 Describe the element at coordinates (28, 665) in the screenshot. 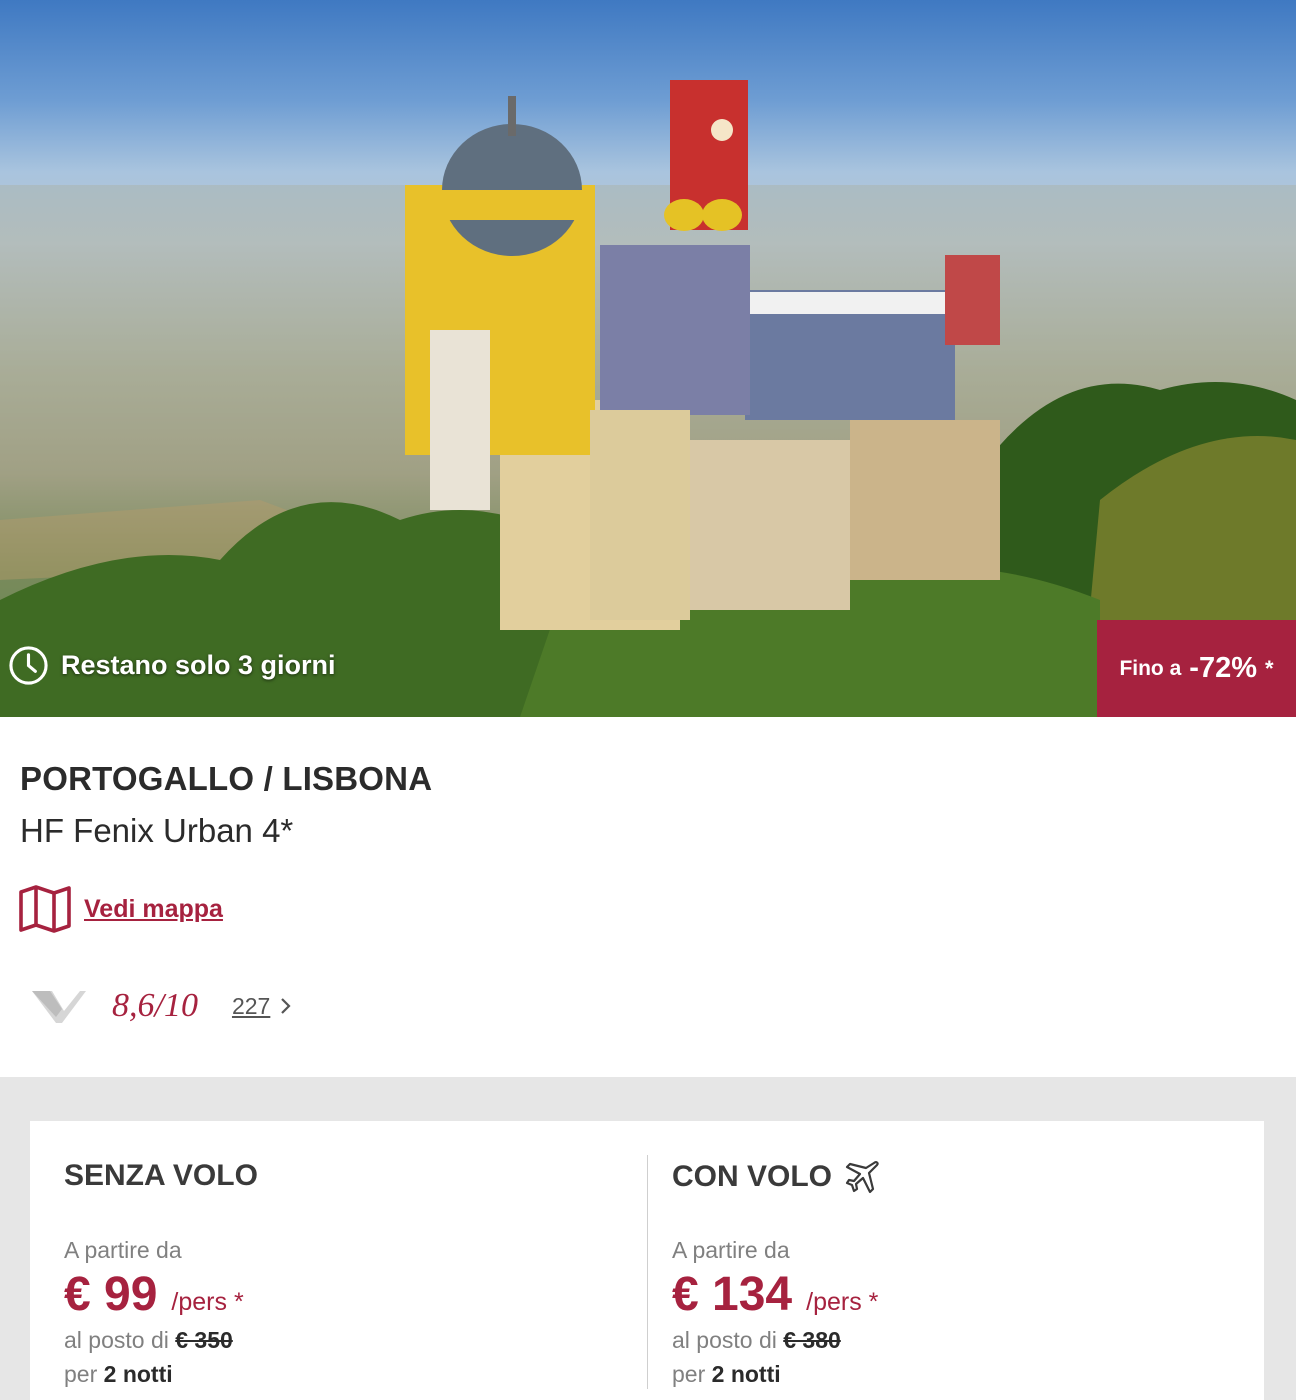

I see `clock-icon` at that location.